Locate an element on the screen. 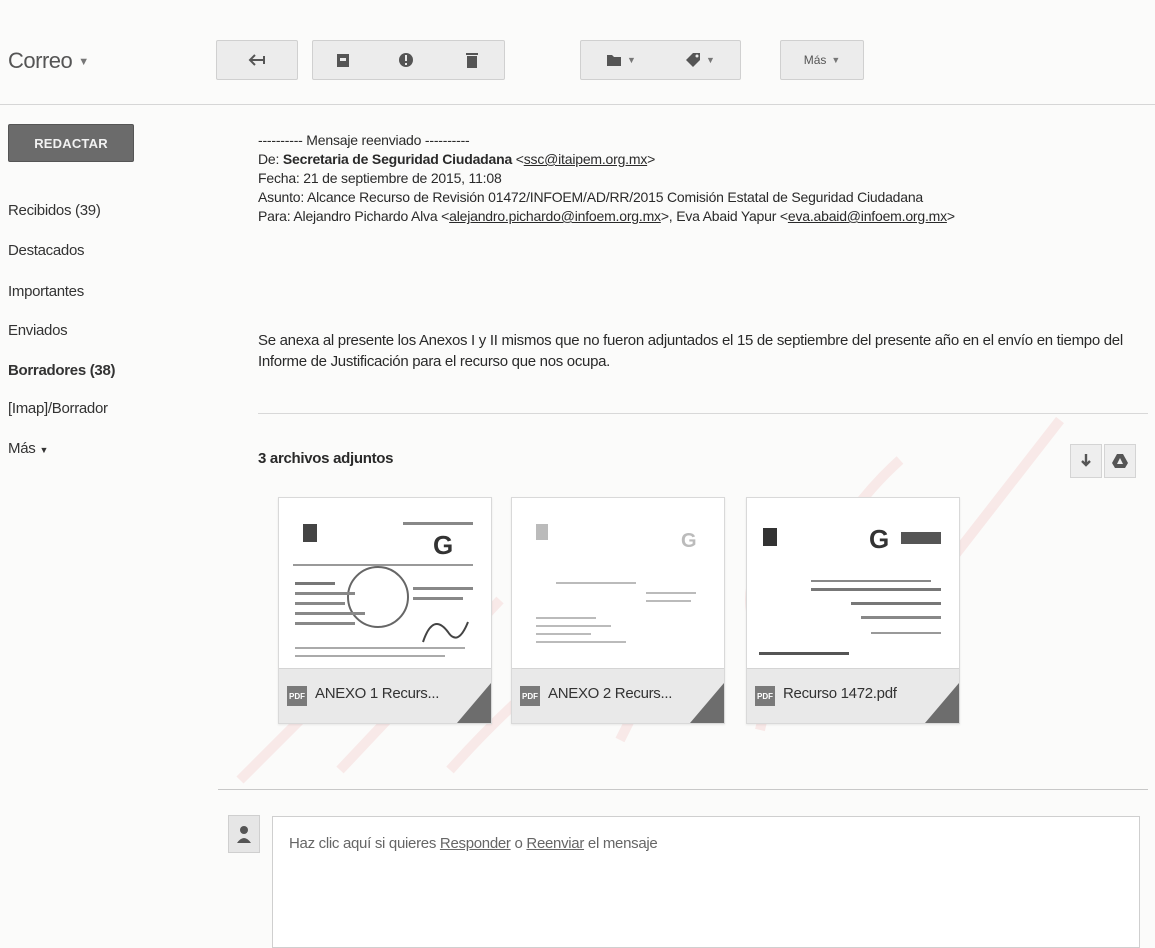 This screenshot has height=948, width=1155. labels-button: ▼ is located at coordinates (700, 60).